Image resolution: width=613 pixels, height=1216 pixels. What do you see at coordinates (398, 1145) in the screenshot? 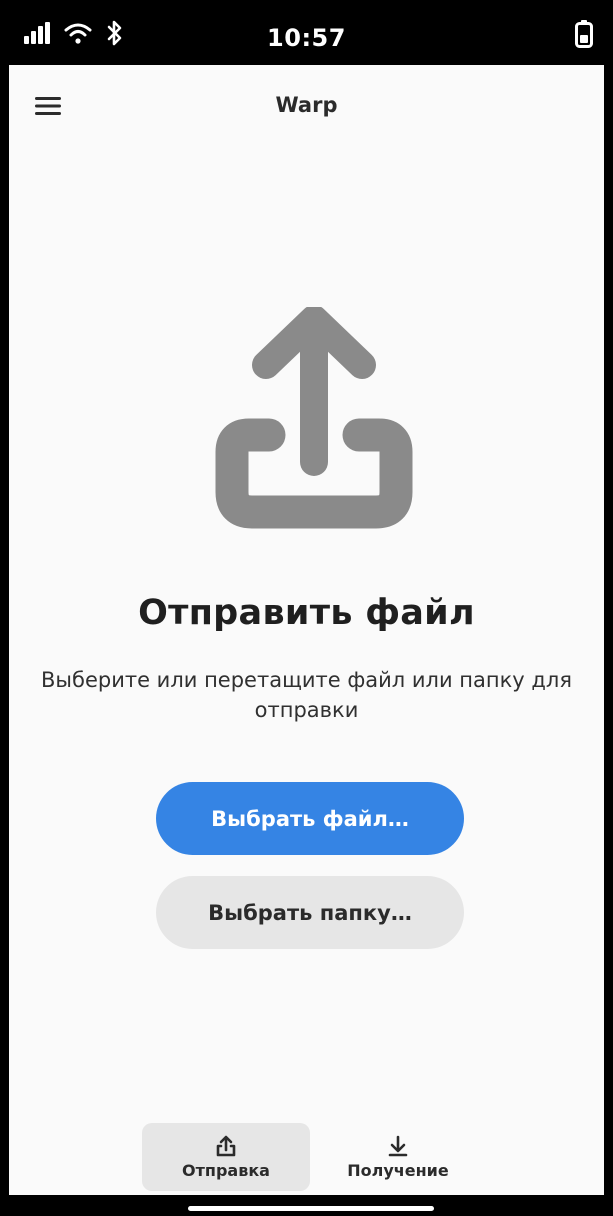
I see `download-icon` at bounding box center [398, 1145].